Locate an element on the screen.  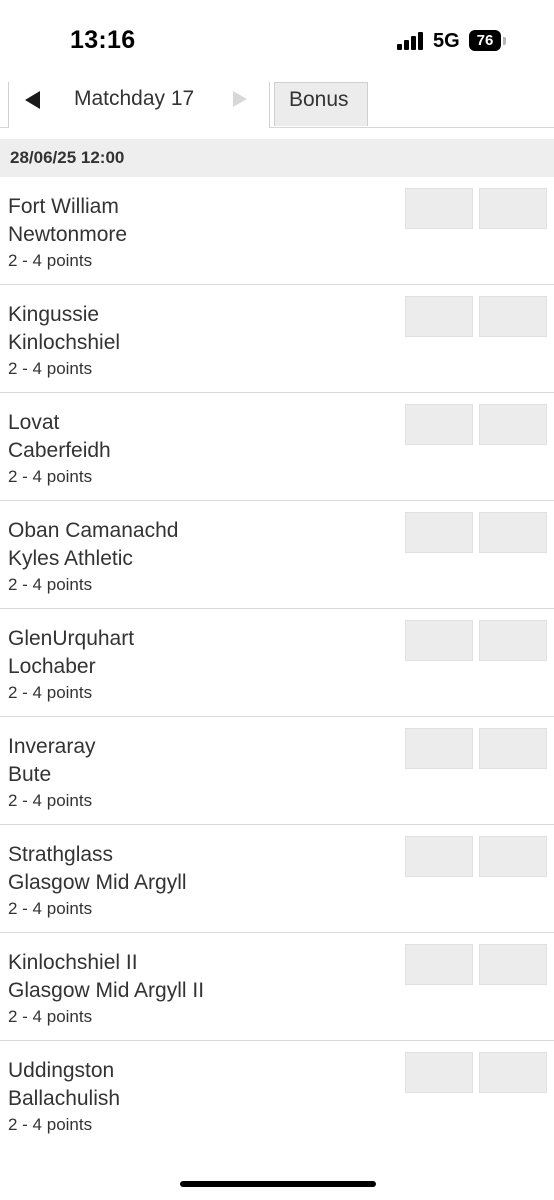
match-row: Inveraray Bute 2 - 4 points is located at coordinates (277, 771).